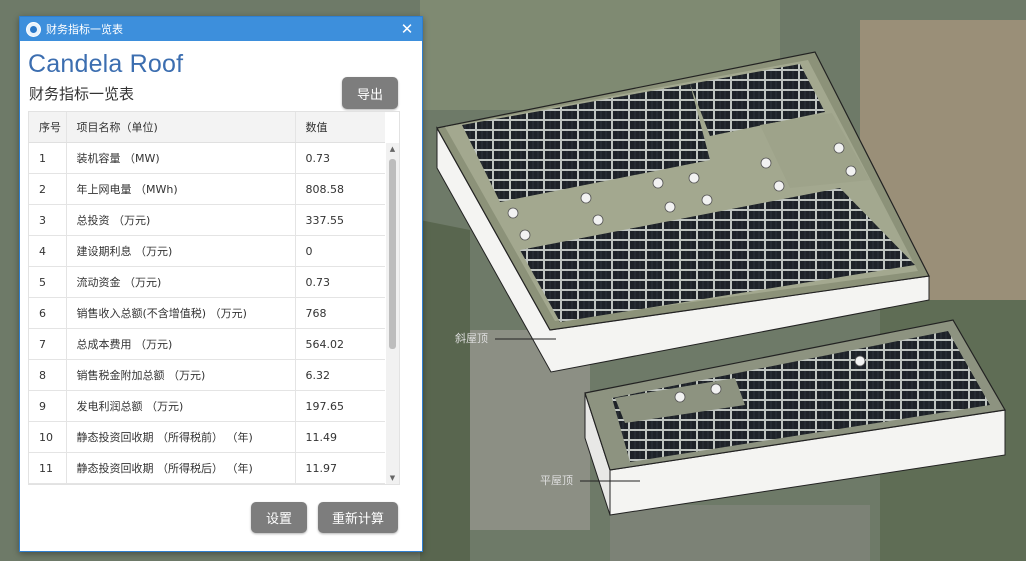  Describe the element at coordinates (180, 158) in the screenshot. I see `row-item-name: 装机容量 （MW)` at that location.